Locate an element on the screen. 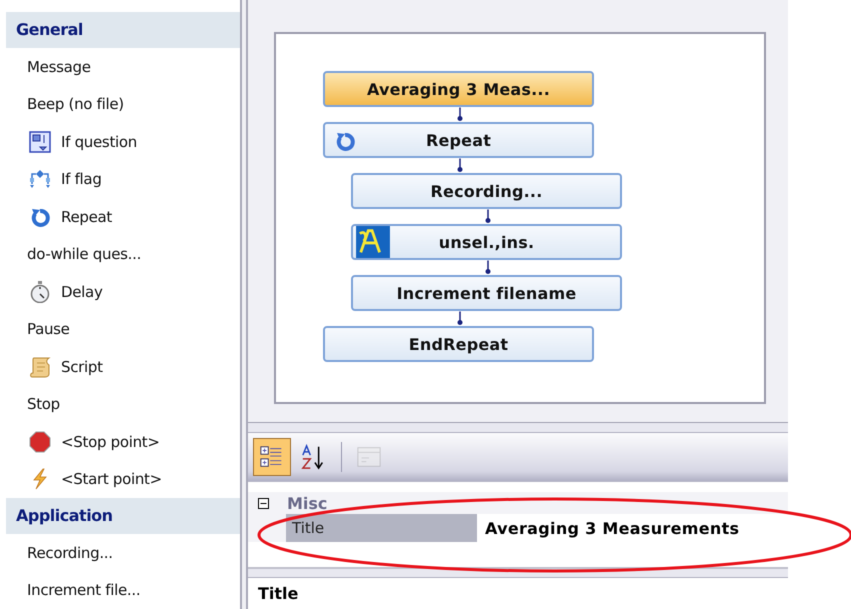  toolbox-item: Delay is located at coordinates (120, 291).